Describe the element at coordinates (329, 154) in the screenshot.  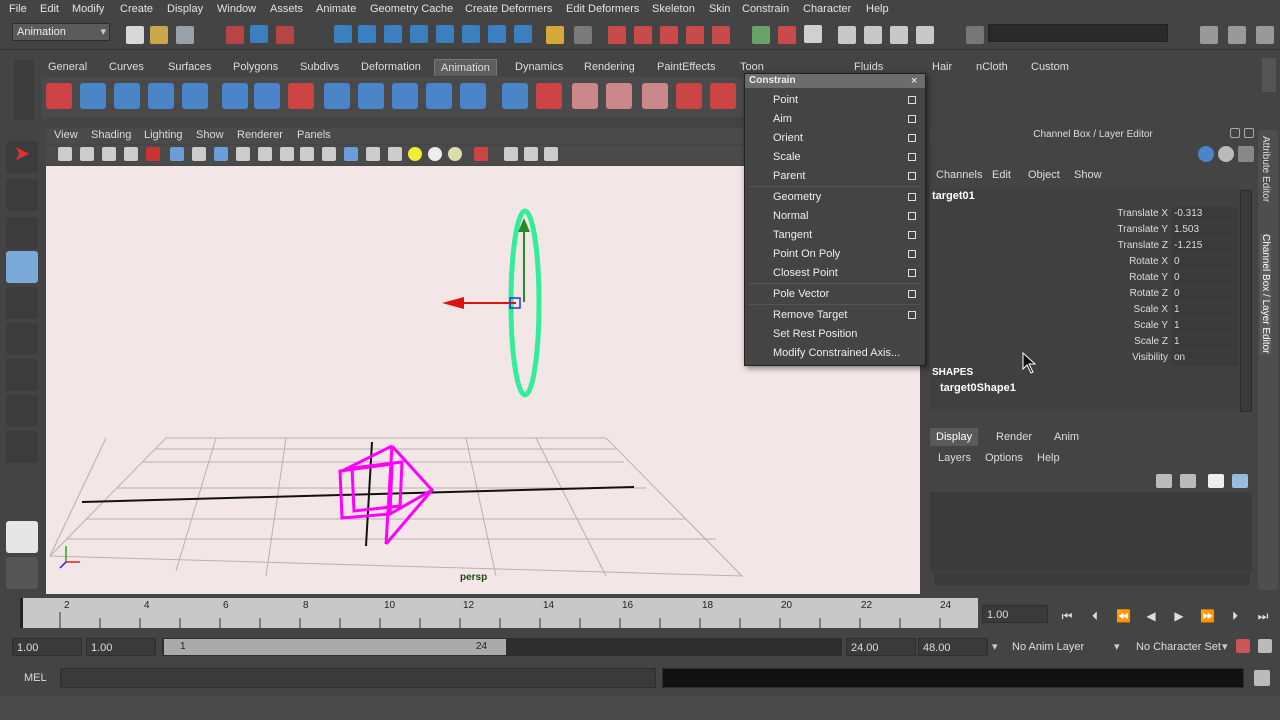
I see `wireframe-icon` at that location.